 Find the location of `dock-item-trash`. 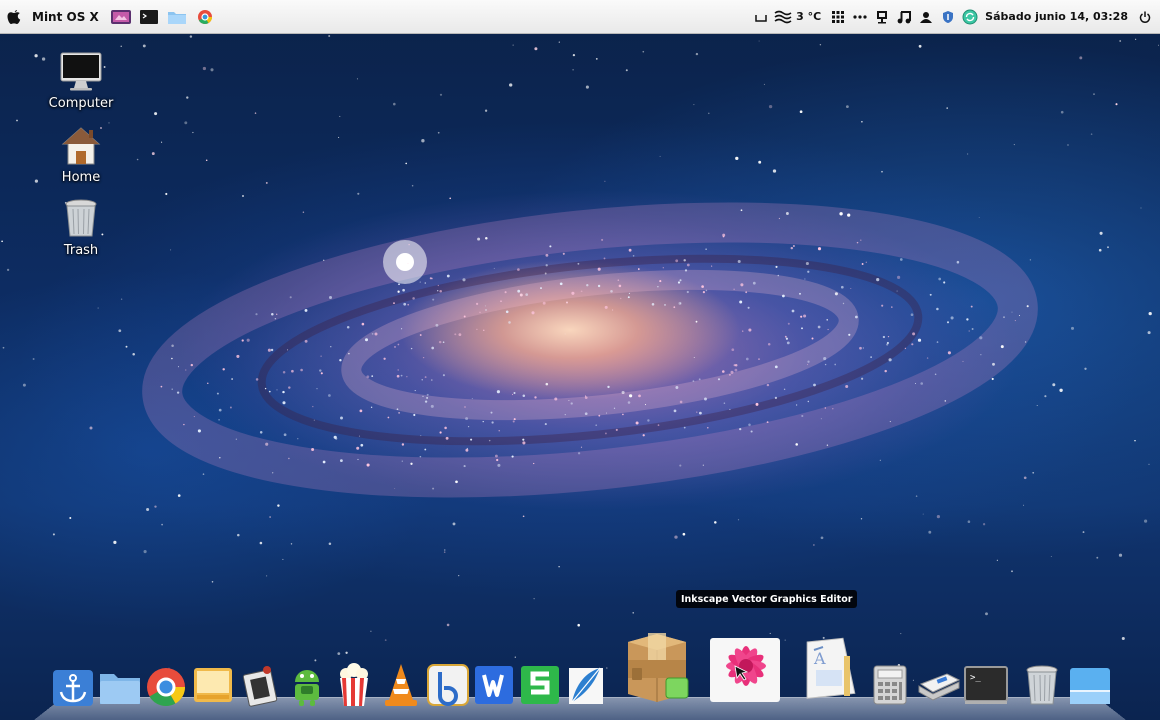

dock-item-trash is located at coordinates (1042, 685).